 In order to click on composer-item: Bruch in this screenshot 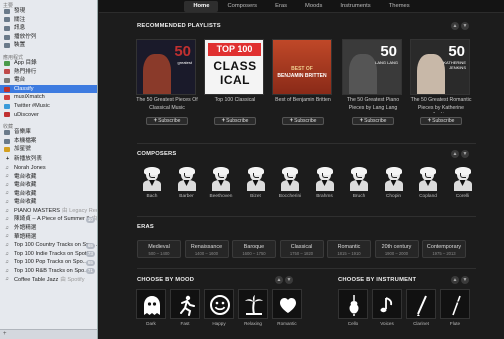, I will do `click(359, 183)`.